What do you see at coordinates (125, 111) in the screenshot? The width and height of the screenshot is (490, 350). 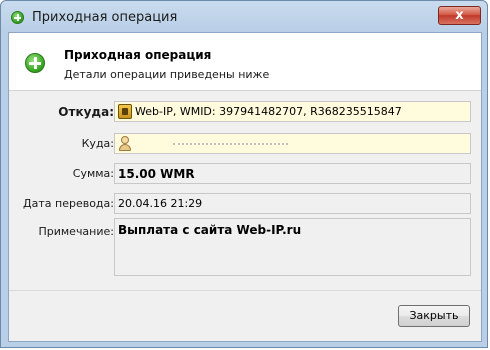 I see `purse-icon` at bounding box center [125, 111].